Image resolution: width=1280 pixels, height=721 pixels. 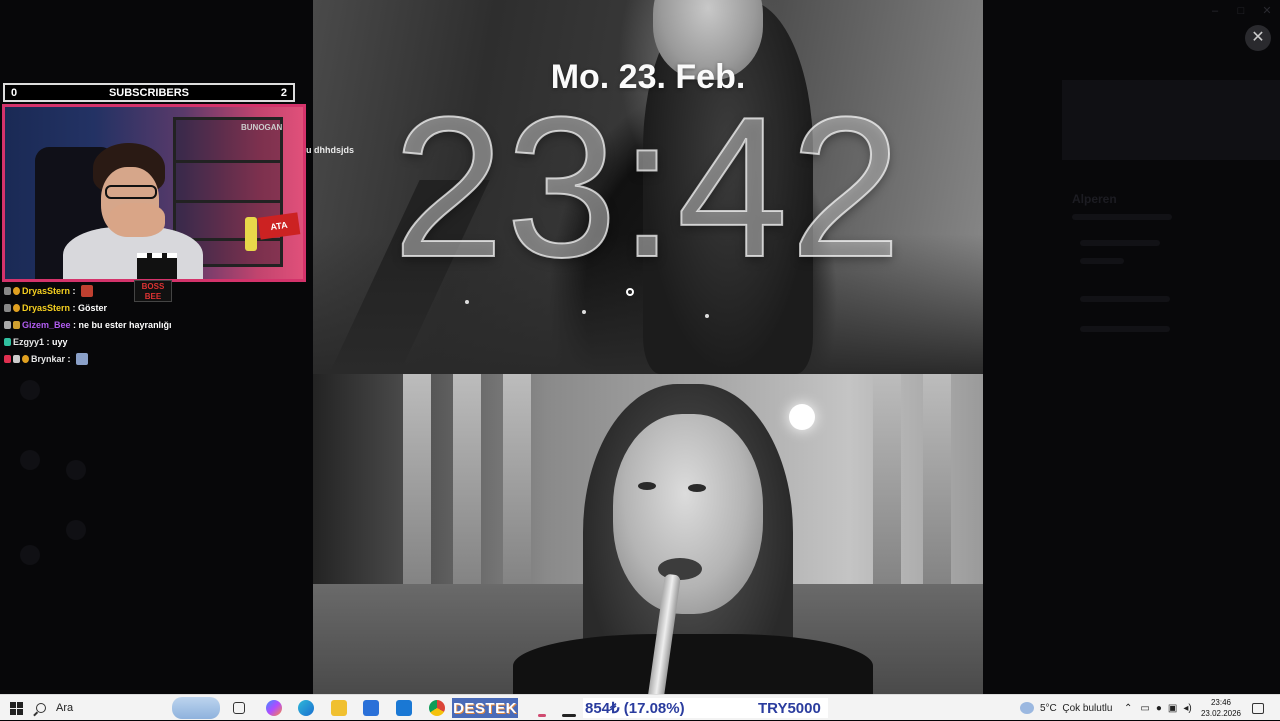 What do you see at coordinates (1259, 708) in the screenshot?
I see `notification-icon` at bounding box center [1259, 708].